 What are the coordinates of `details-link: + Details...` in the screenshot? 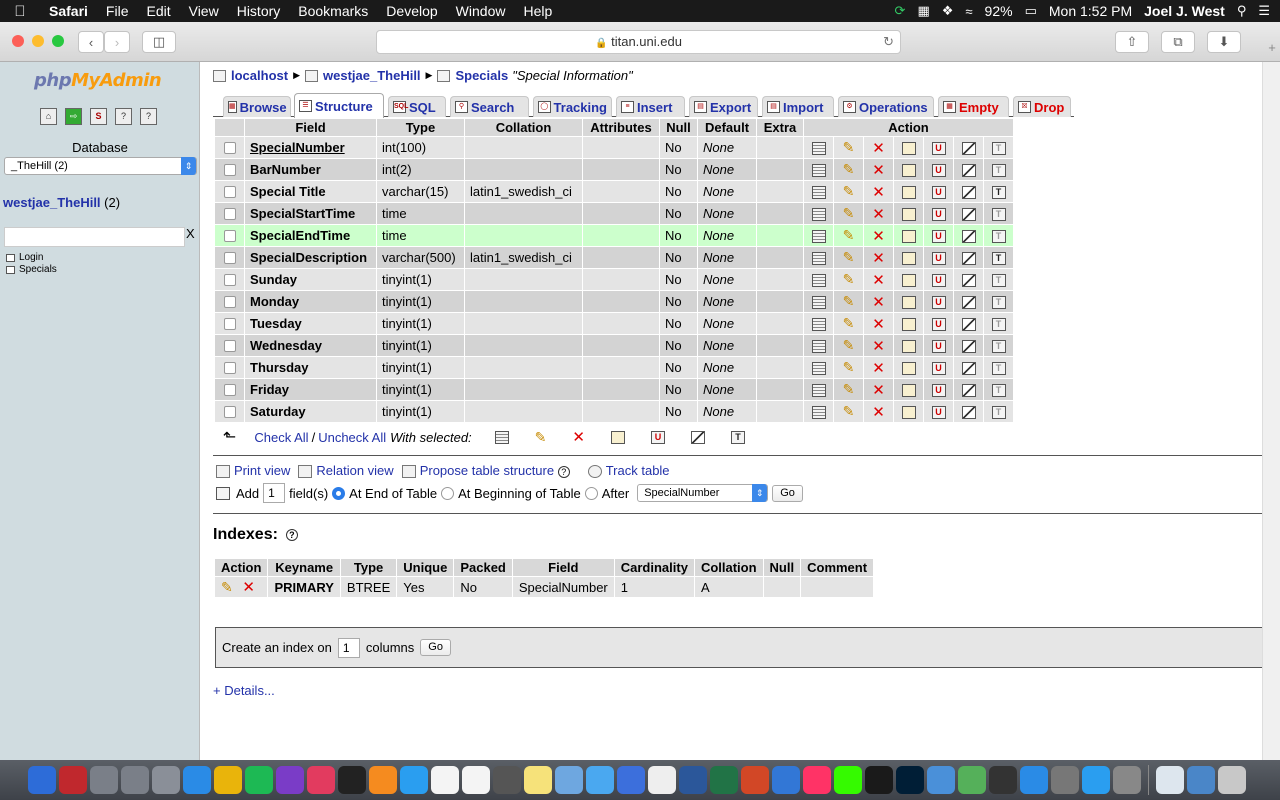 It's located at (244, 690).